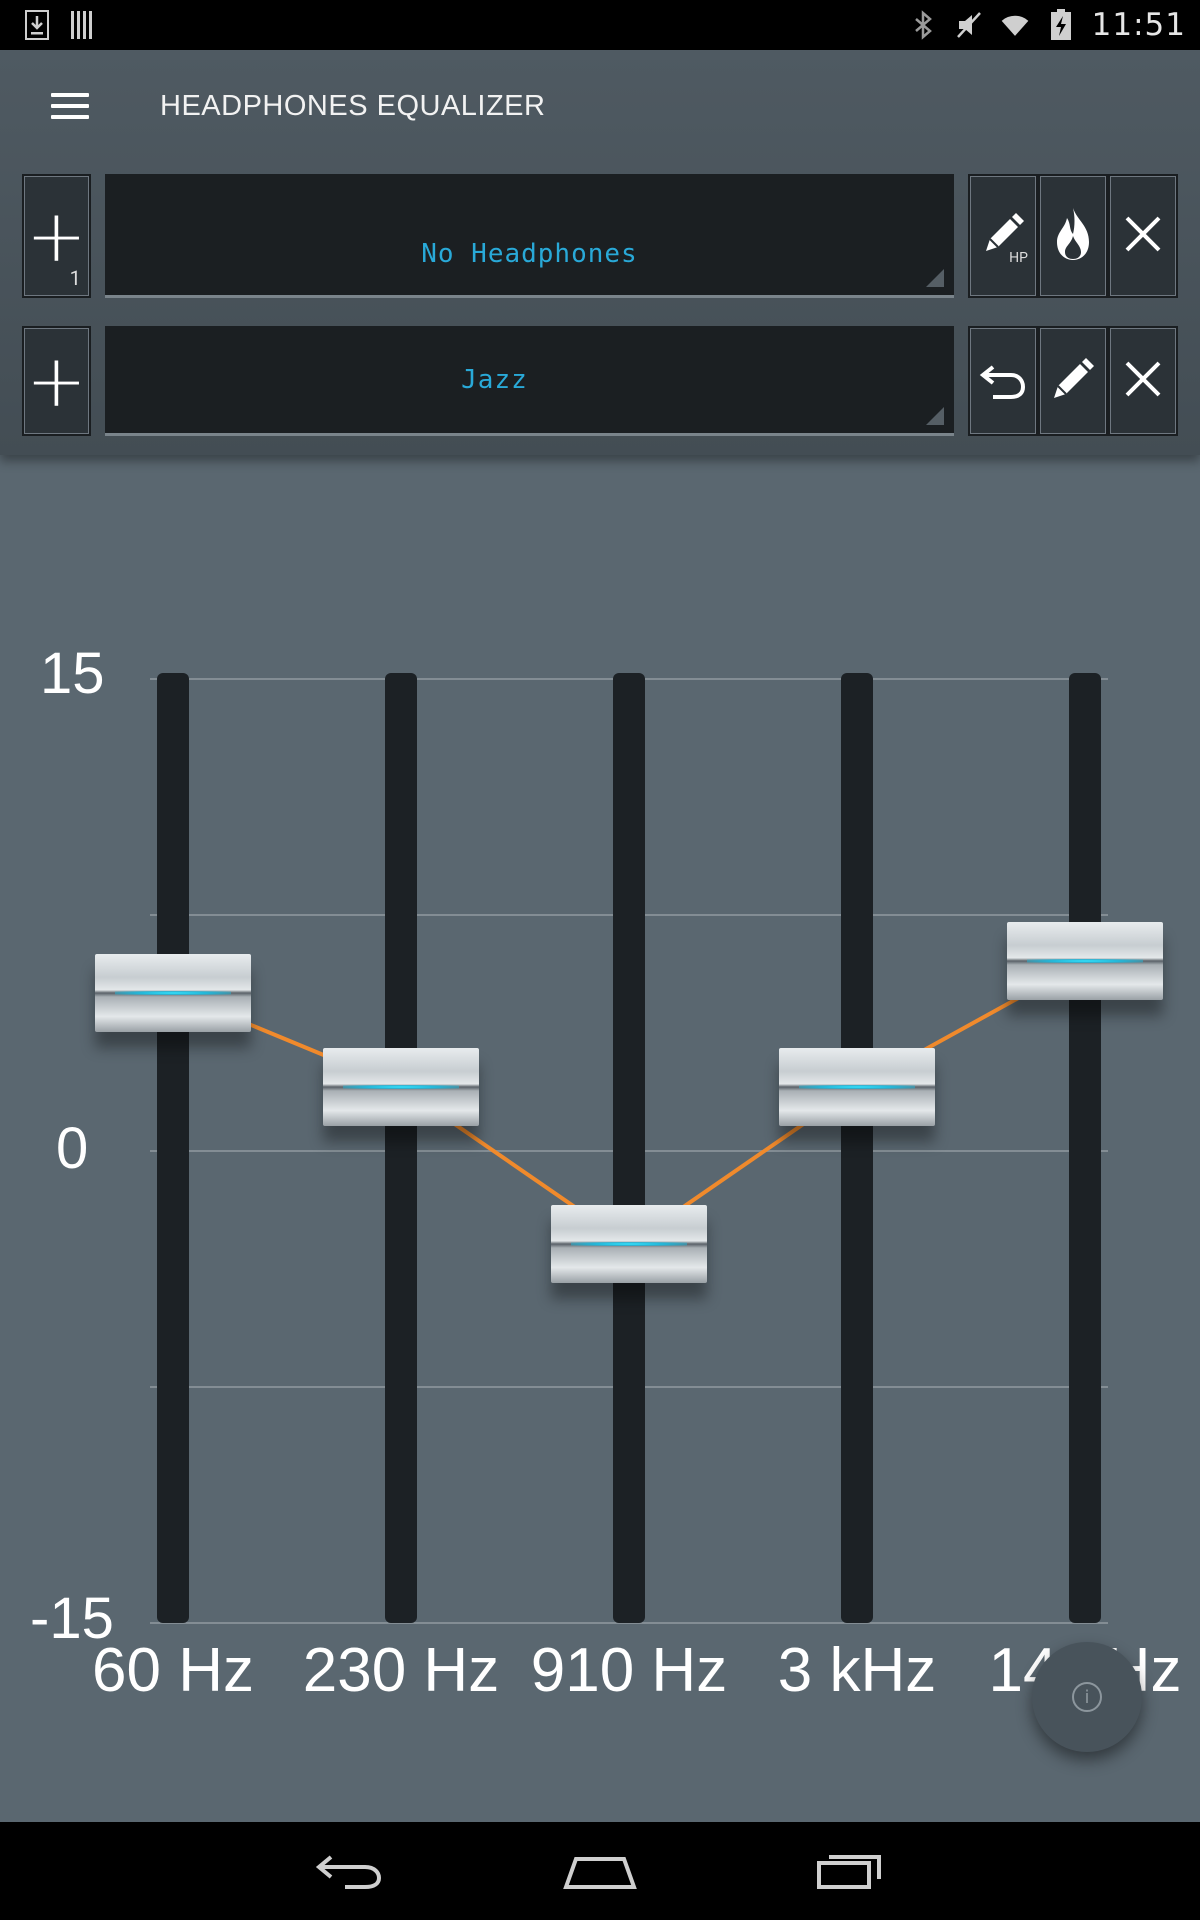  Describe the element at coordinates (353, 105) in the screenshot. I see `page-title: HEADPHONES EQUALIZER` at that location.